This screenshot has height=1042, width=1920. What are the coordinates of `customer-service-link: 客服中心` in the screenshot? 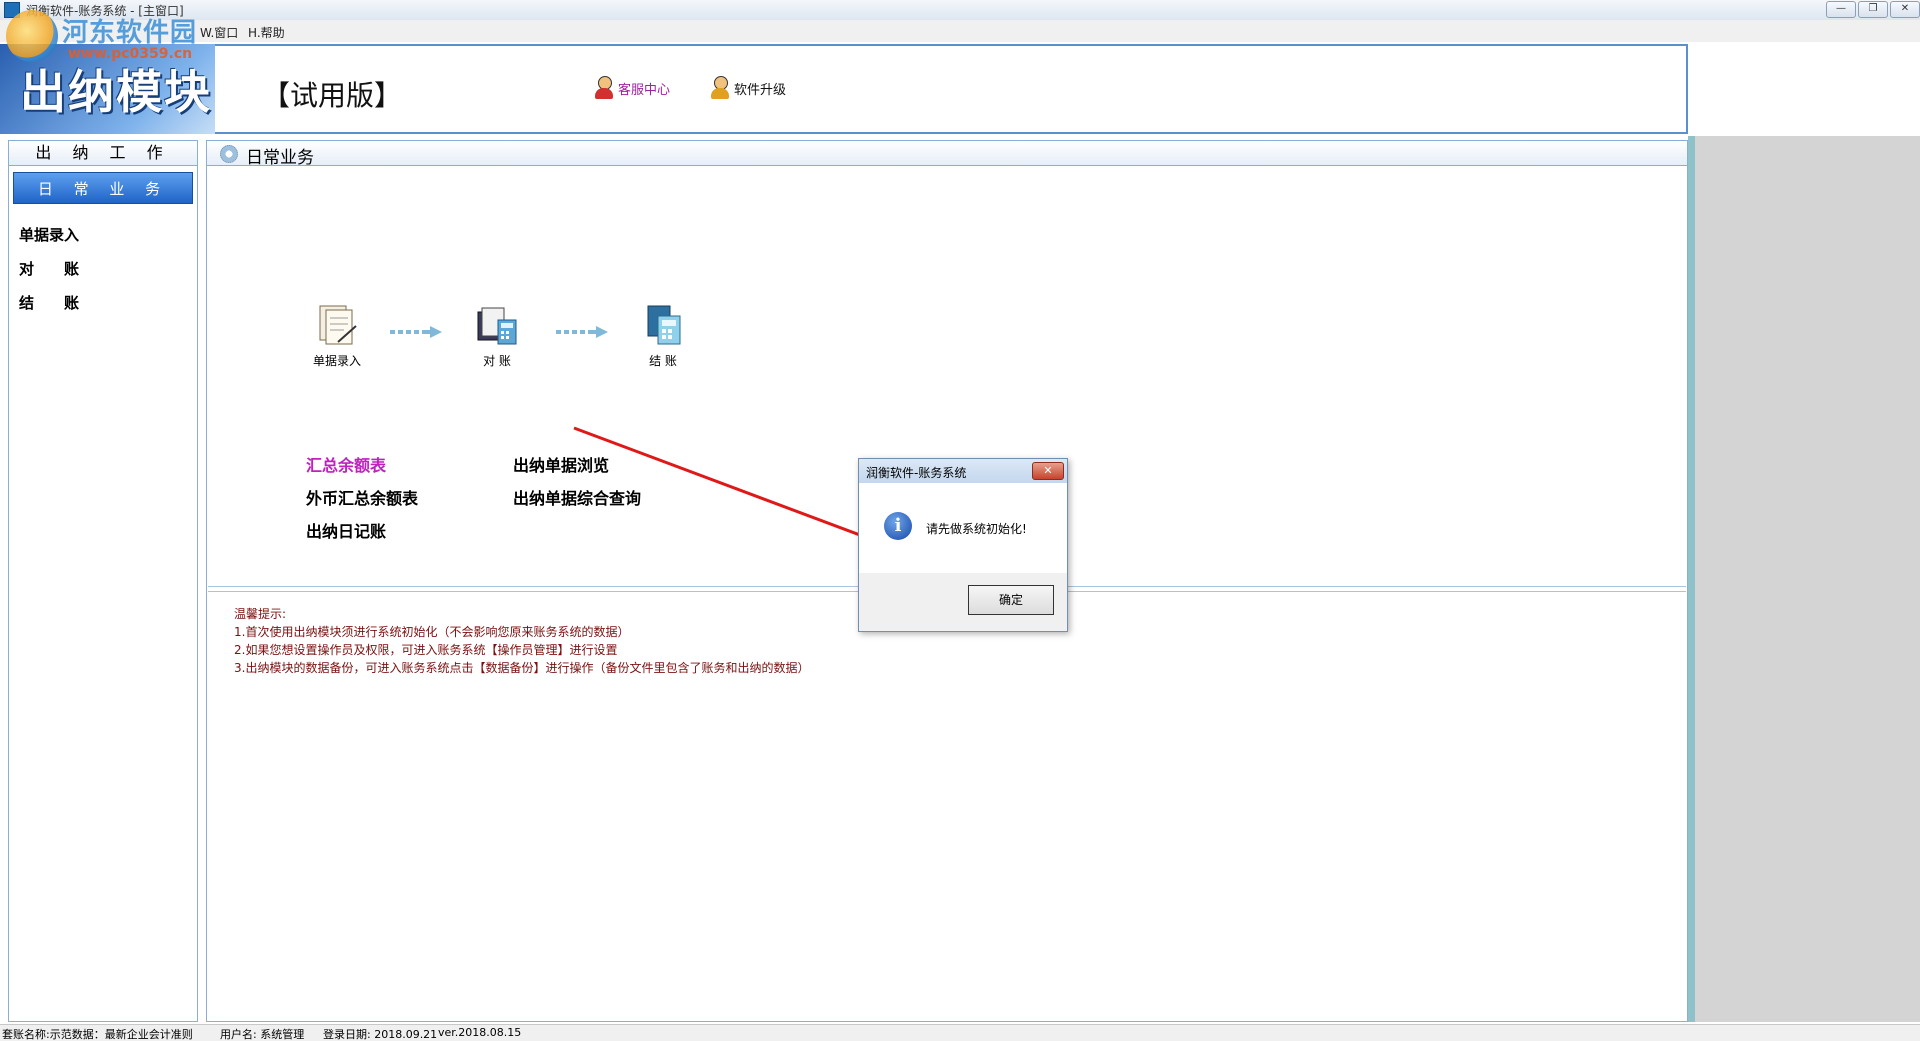 It's located at (632, 88).